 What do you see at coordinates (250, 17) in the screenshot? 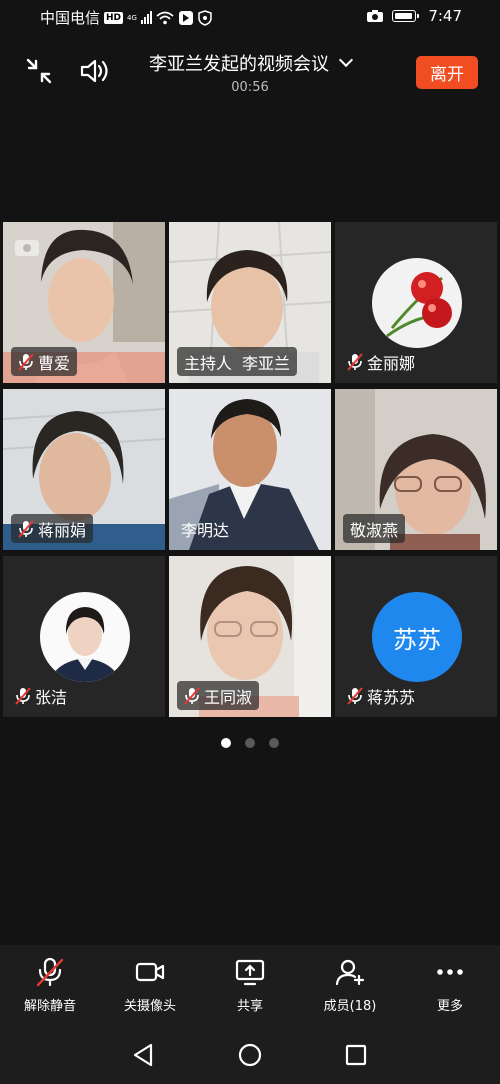
I see `status-bar: 中国电信 HD 4G 7:47` at bounding box center [250, 17].